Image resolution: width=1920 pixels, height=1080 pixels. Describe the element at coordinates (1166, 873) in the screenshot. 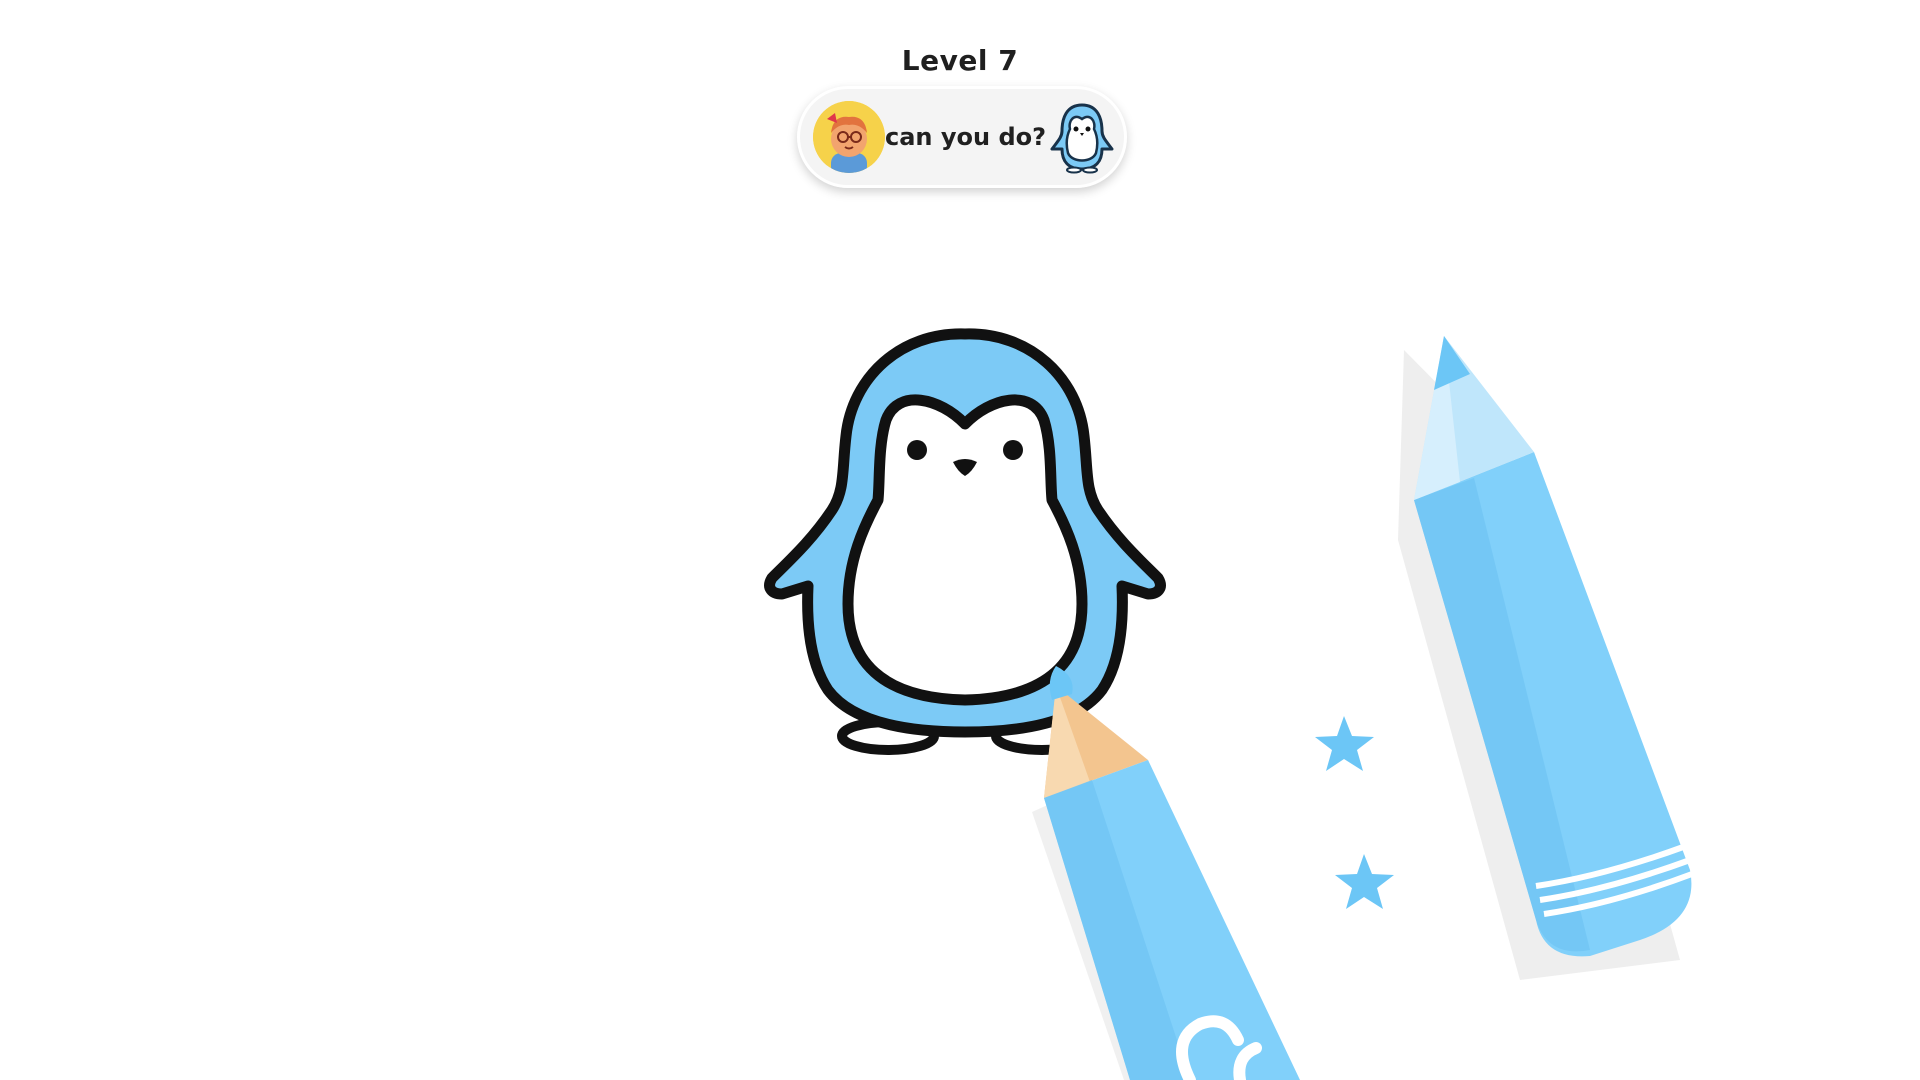

I see `drawing-pencil-icon` at that location.